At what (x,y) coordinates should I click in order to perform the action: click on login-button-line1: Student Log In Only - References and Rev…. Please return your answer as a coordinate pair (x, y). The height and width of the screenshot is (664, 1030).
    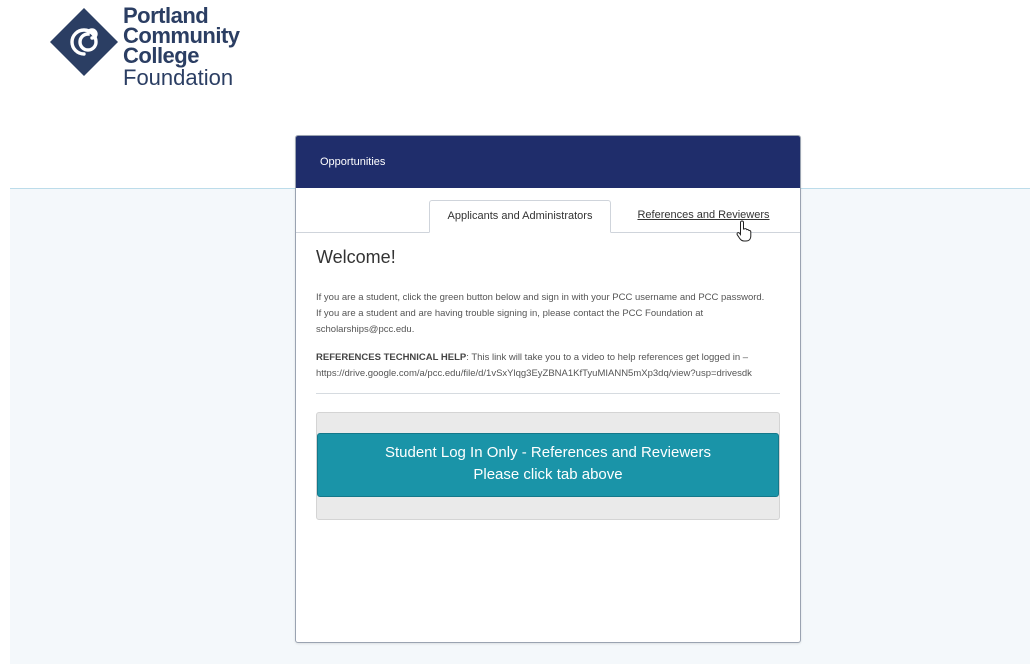
    Looking at the image, I should click on (547, 452).